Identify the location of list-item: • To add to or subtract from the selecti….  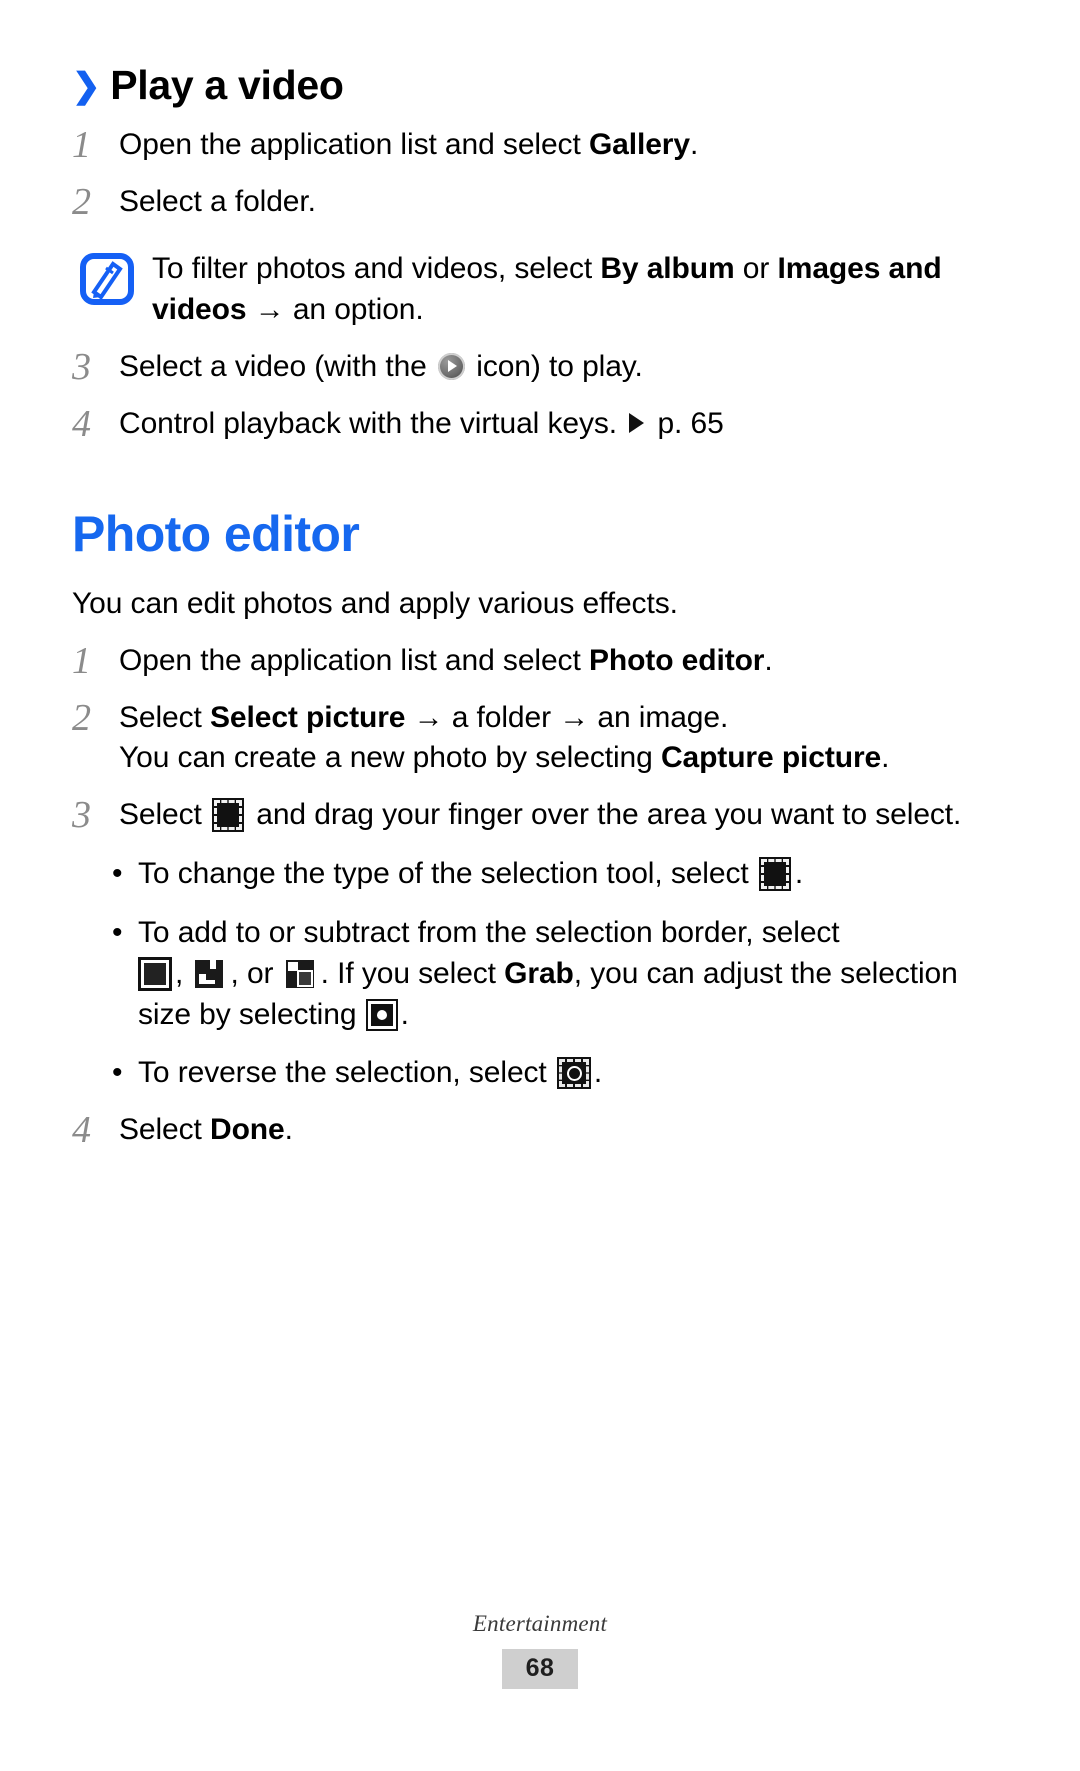
(560, 965).